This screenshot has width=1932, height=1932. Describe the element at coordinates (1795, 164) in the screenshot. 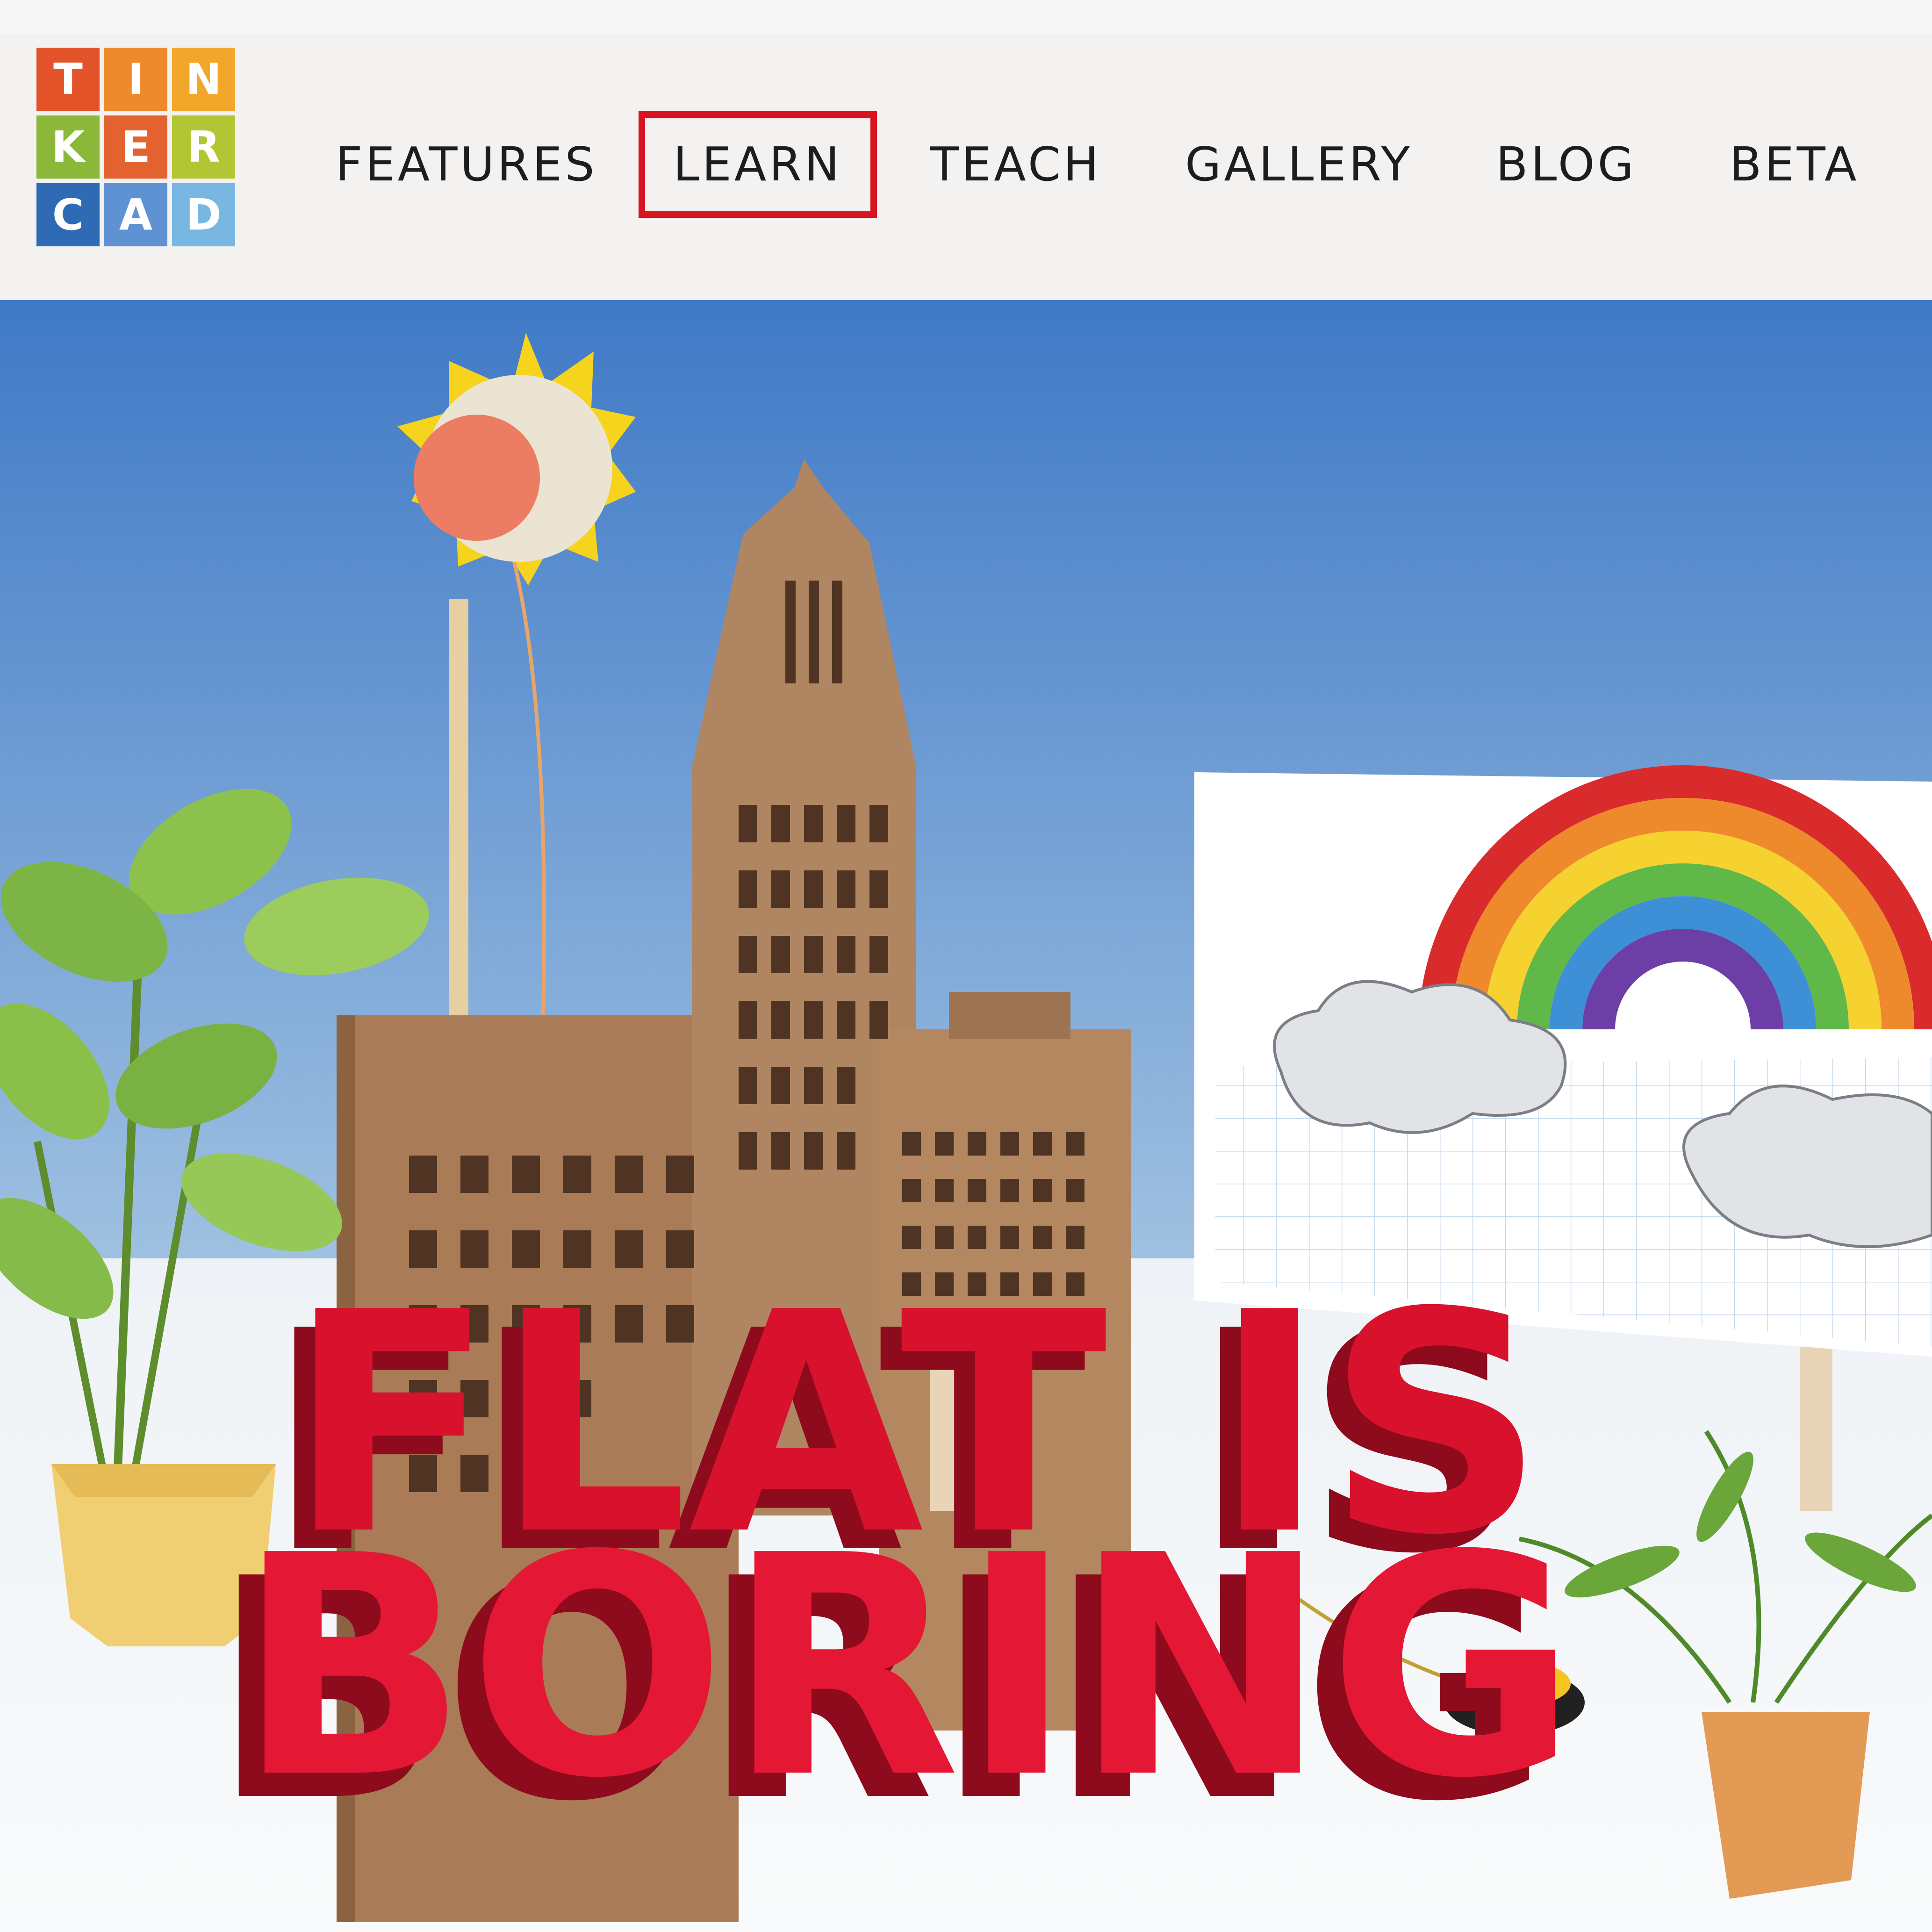

I see `nav-beta: BETA` at that location.